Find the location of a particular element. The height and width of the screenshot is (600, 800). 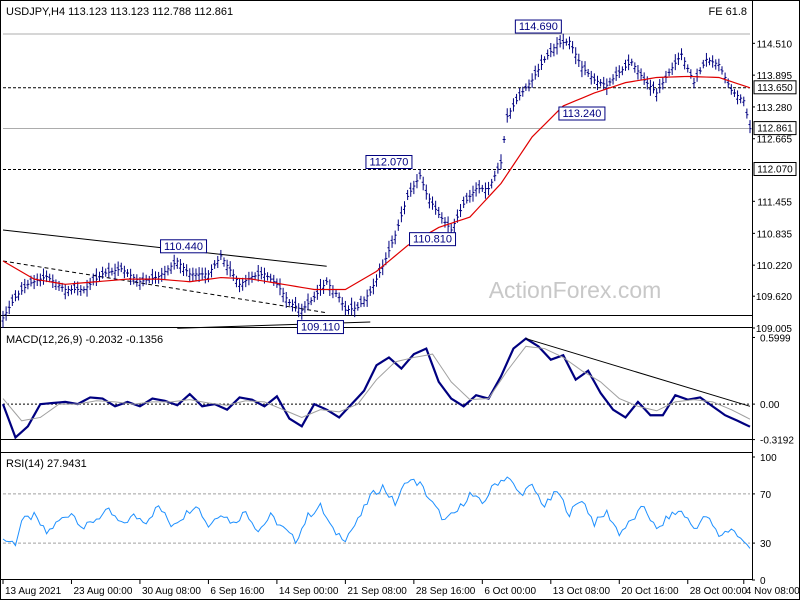

x-tick-label: 21 Sep 08:00 is located at coordinates (377, 591).